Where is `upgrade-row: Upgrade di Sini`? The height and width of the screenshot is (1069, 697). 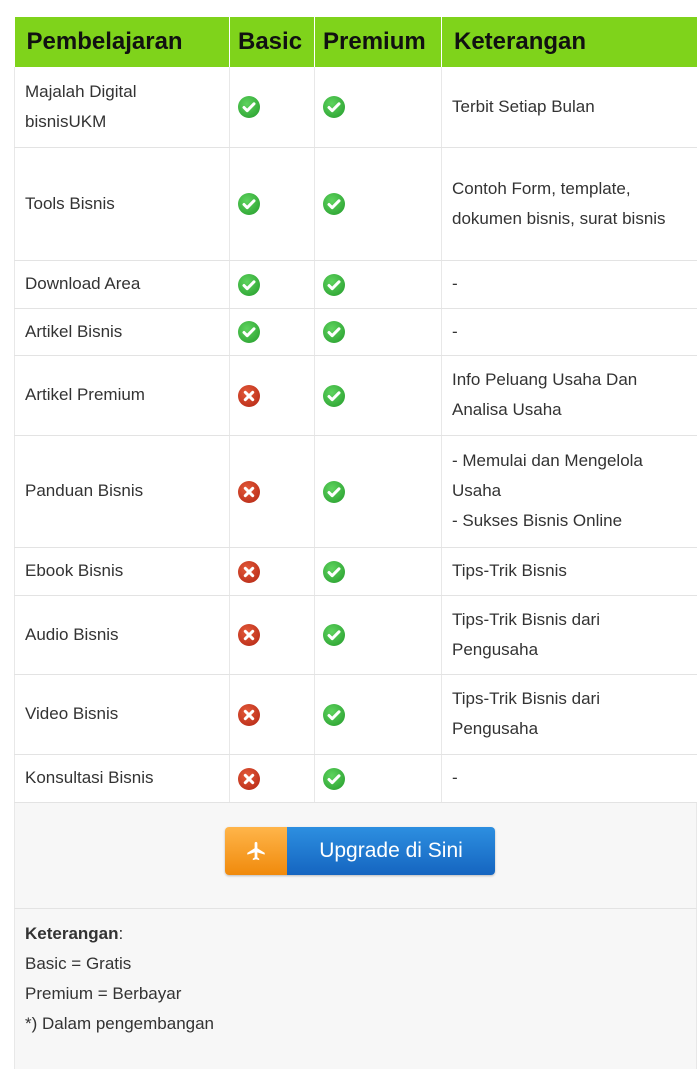 upgrade-row: Upgrade di Sini is located at coordinates (355, 856).